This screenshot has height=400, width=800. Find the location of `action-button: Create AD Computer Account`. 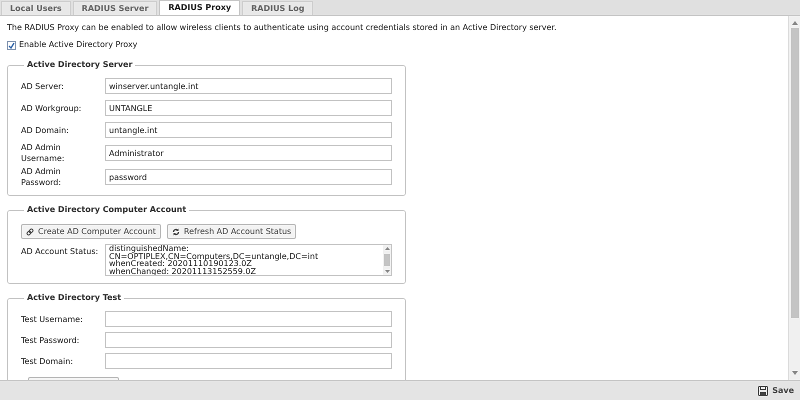

action-button: Create AD Computer Account is located at coordinates (91, 231).